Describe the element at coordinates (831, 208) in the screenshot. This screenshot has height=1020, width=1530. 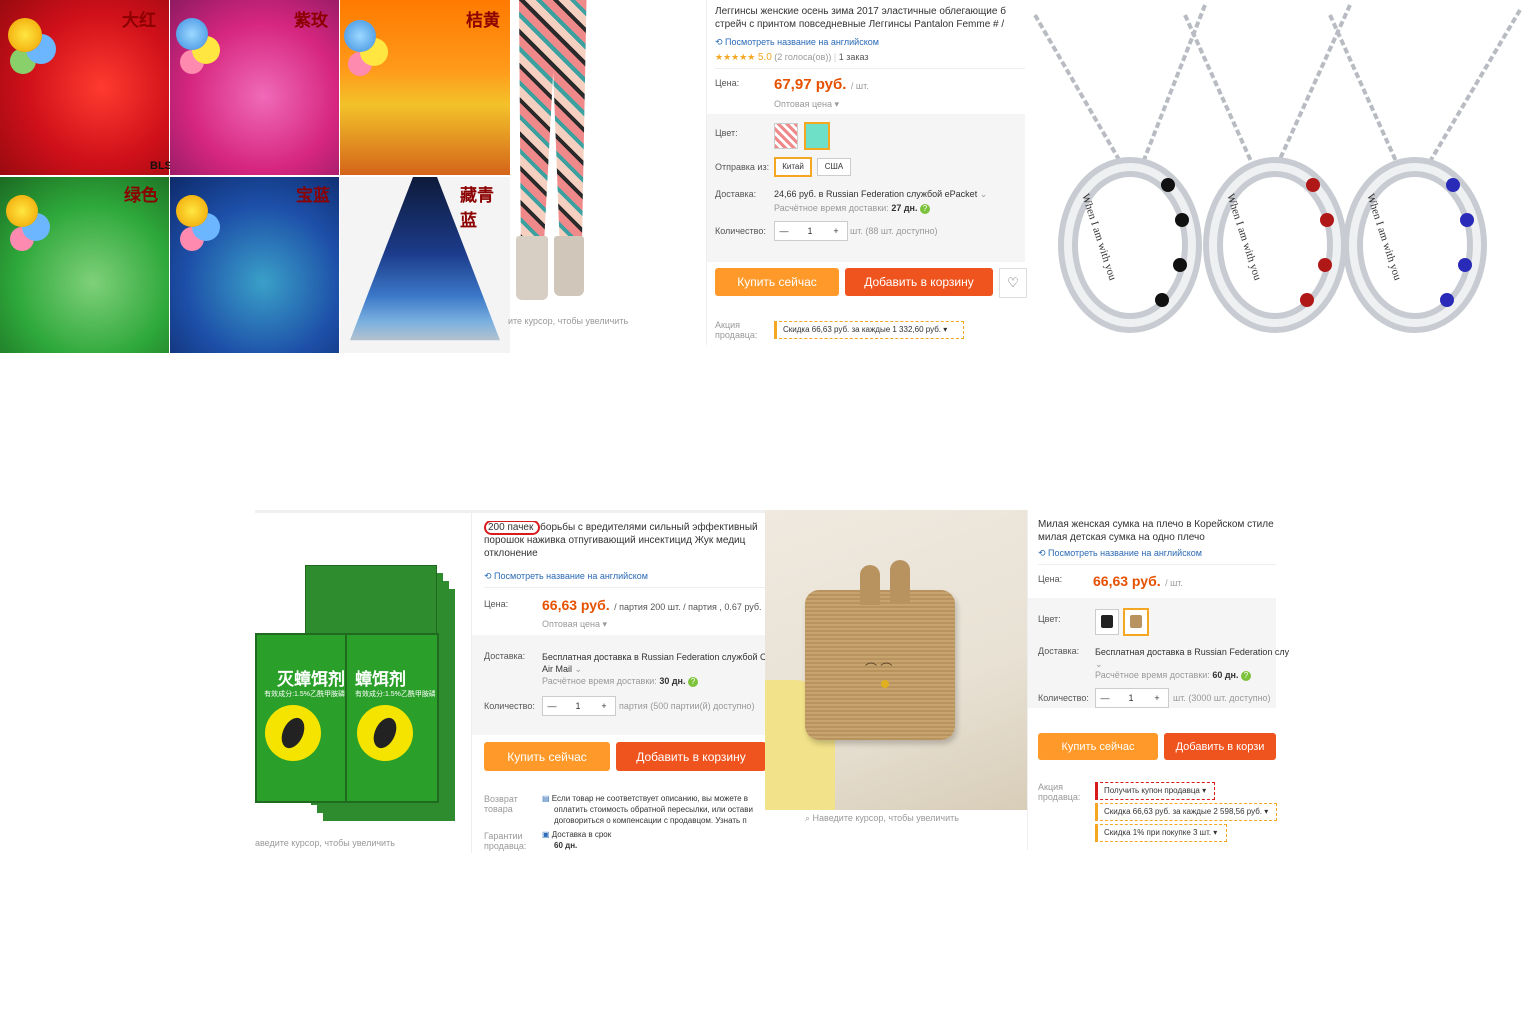
I see `delivery-time-label: Расчётное время доставки:` at that location.